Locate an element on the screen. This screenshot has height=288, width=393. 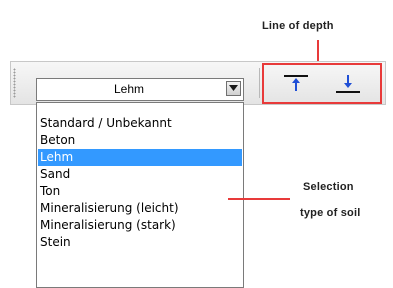
depth-line-up-button is located at coordinates (296, 84).